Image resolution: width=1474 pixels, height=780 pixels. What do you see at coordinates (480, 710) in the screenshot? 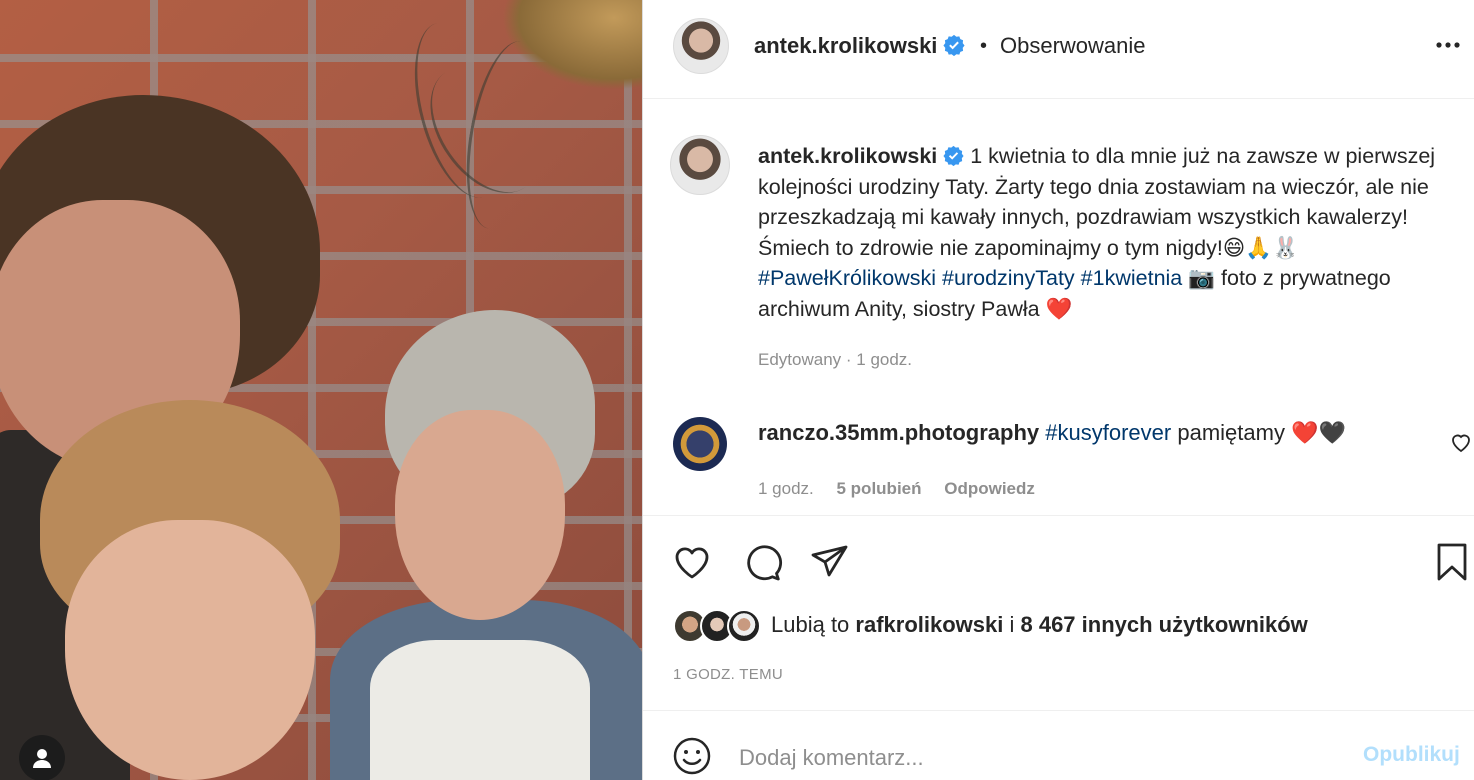
I see `woman-figure-overall` at bounding box center [480, 710].